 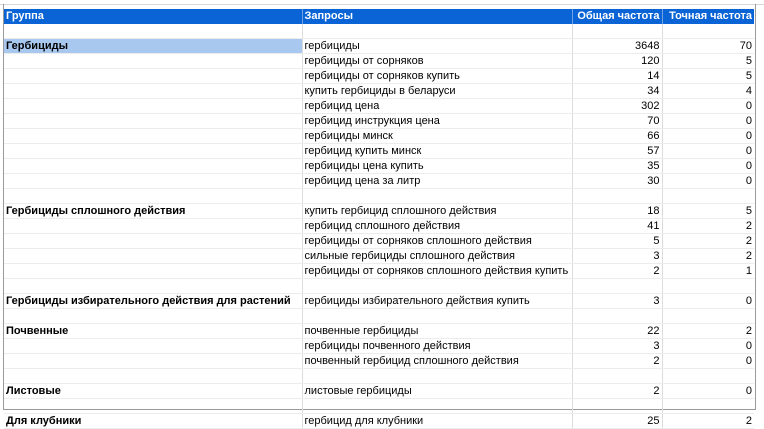 I want to click on column-header-exact: Точная частота, so click(x=708, y=16).